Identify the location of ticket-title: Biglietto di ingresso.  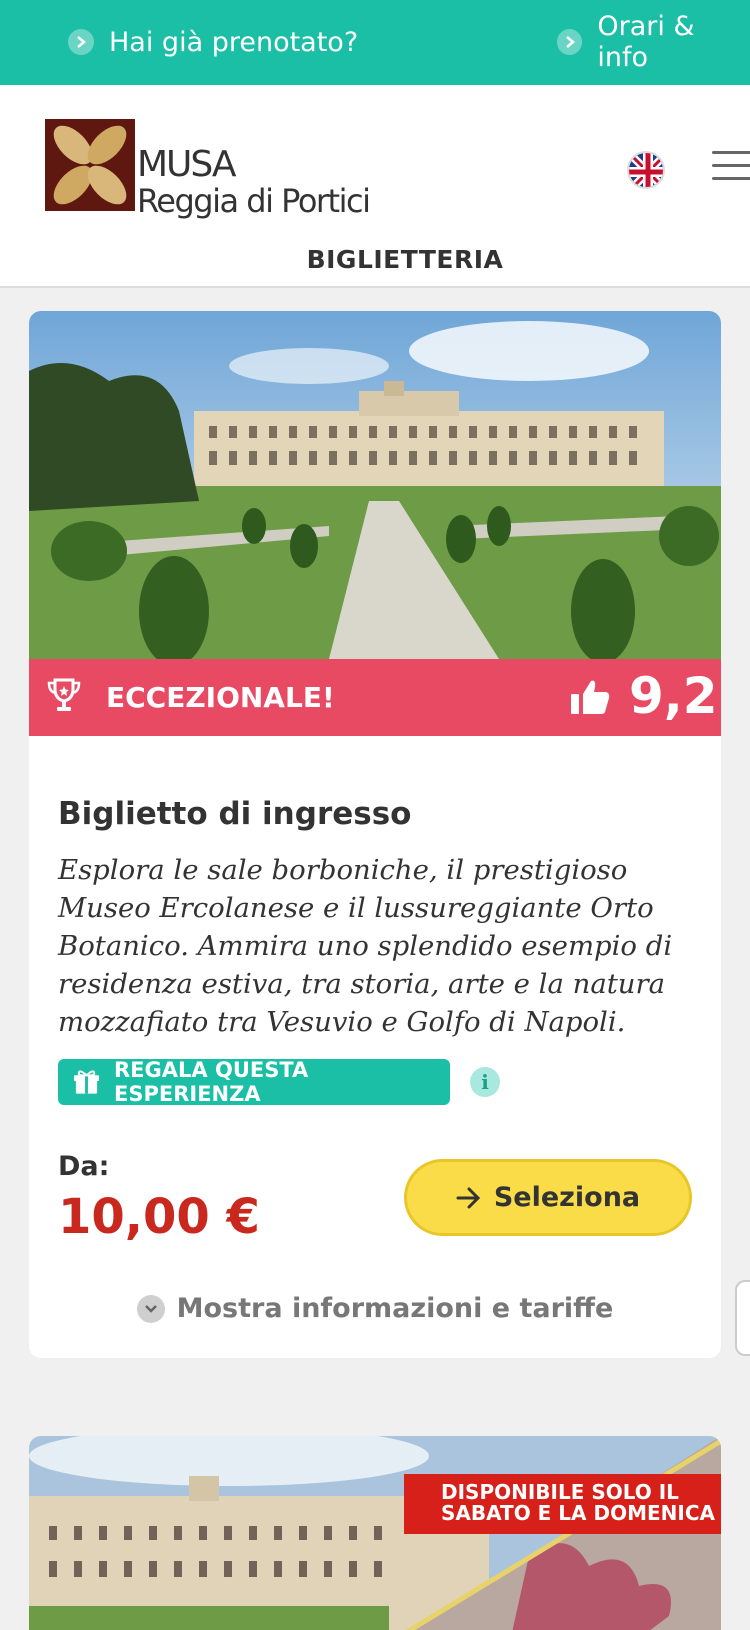
(235, 814).